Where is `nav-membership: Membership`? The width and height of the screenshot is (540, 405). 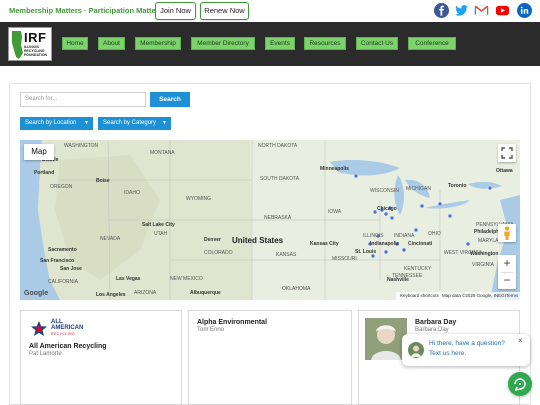
nav-membership: Membership is located at coordinates (158, 43).